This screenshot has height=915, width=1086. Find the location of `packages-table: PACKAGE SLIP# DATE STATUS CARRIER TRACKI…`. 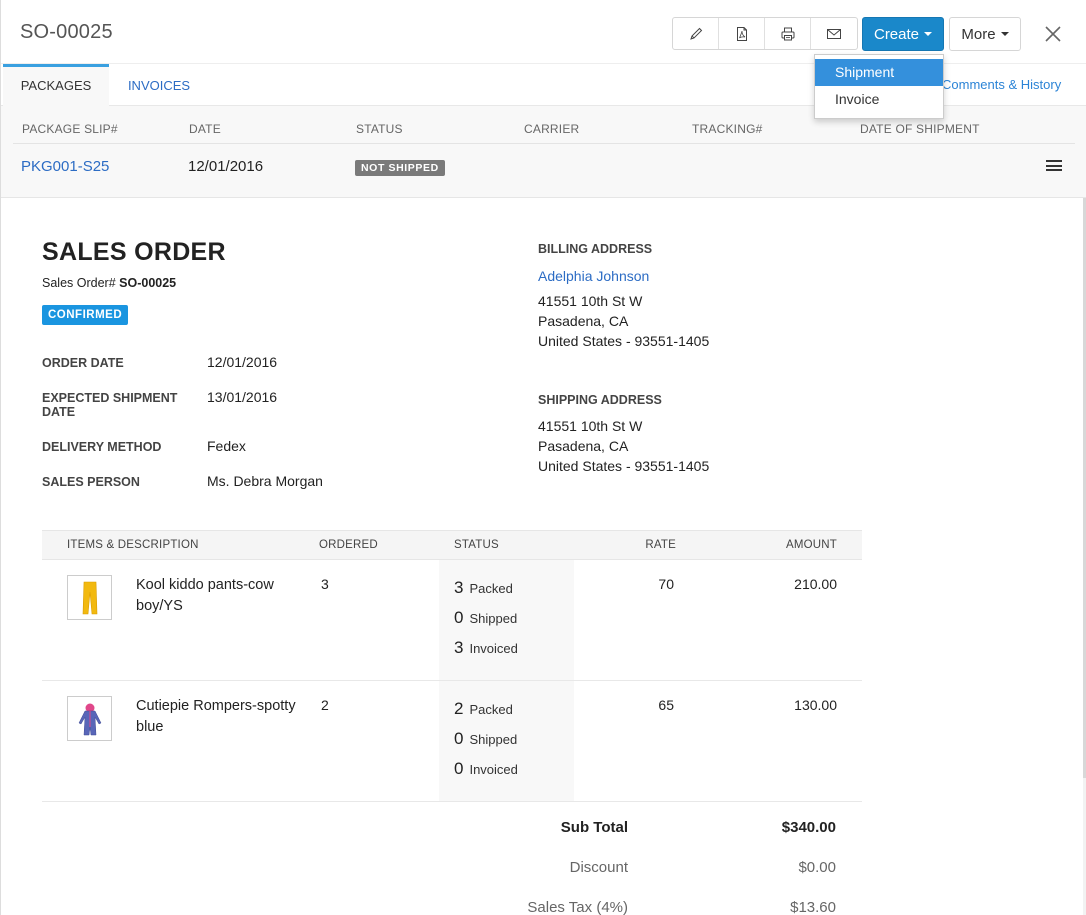

packages-table: PACKAGE SLIP# DATE STATUS CARRIER TRACKI… is located at coordinates (543, 152).